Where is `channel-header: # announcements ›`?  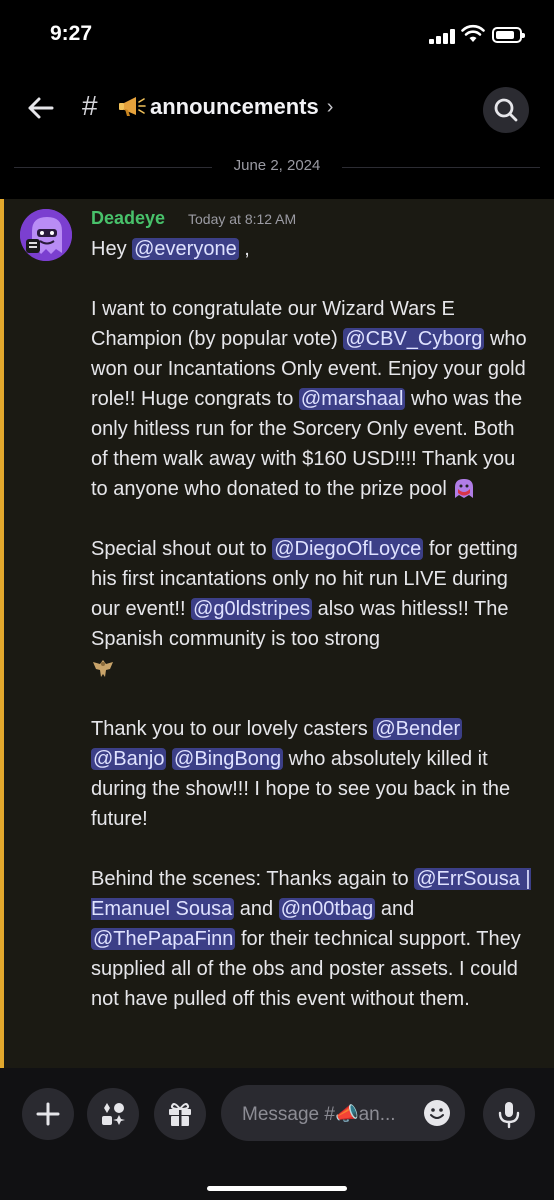 channel-header: # announcements › is located at coordinates (277, 108).